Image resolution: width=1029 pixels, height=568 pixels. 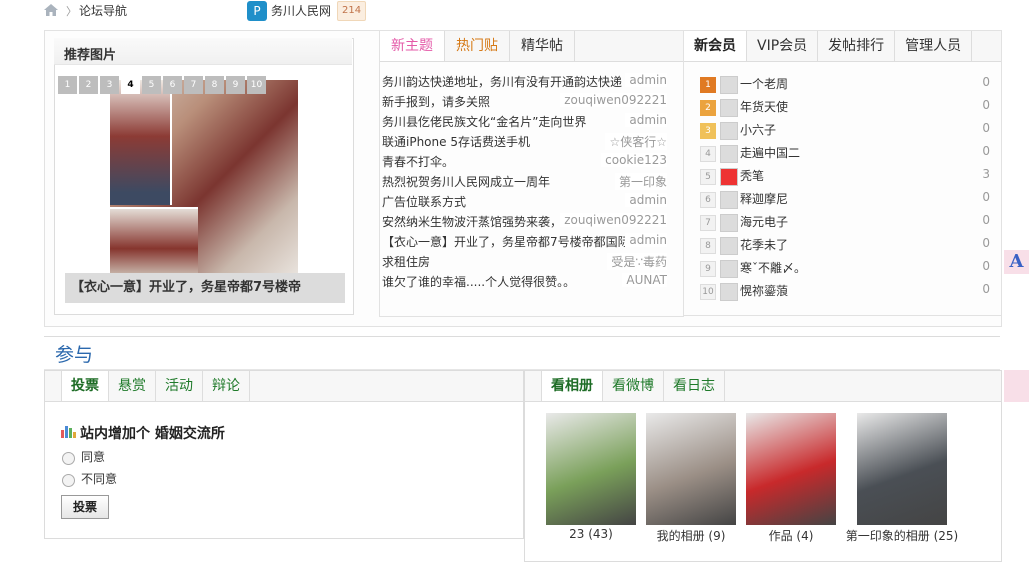 I want to click on recommend-title: 推荐图片, so click(x=90, y=55).